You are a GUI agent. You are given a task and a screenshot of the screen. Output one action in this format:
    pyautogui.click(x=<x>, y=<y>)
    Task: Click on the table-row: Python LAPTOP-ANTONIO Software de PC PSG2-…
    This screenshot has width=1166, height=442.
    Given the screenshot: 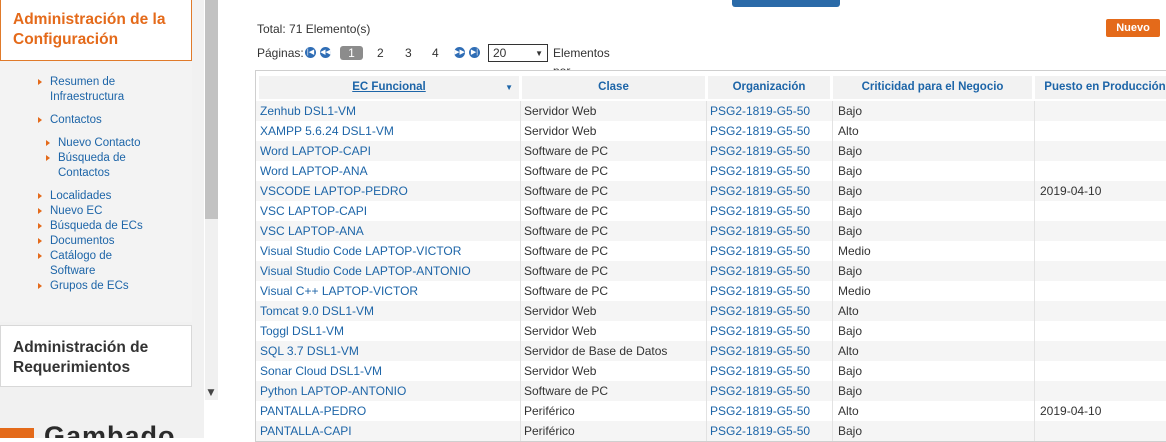 What is the action you would take?
    pyautogui.click(x=711, y=391)
    